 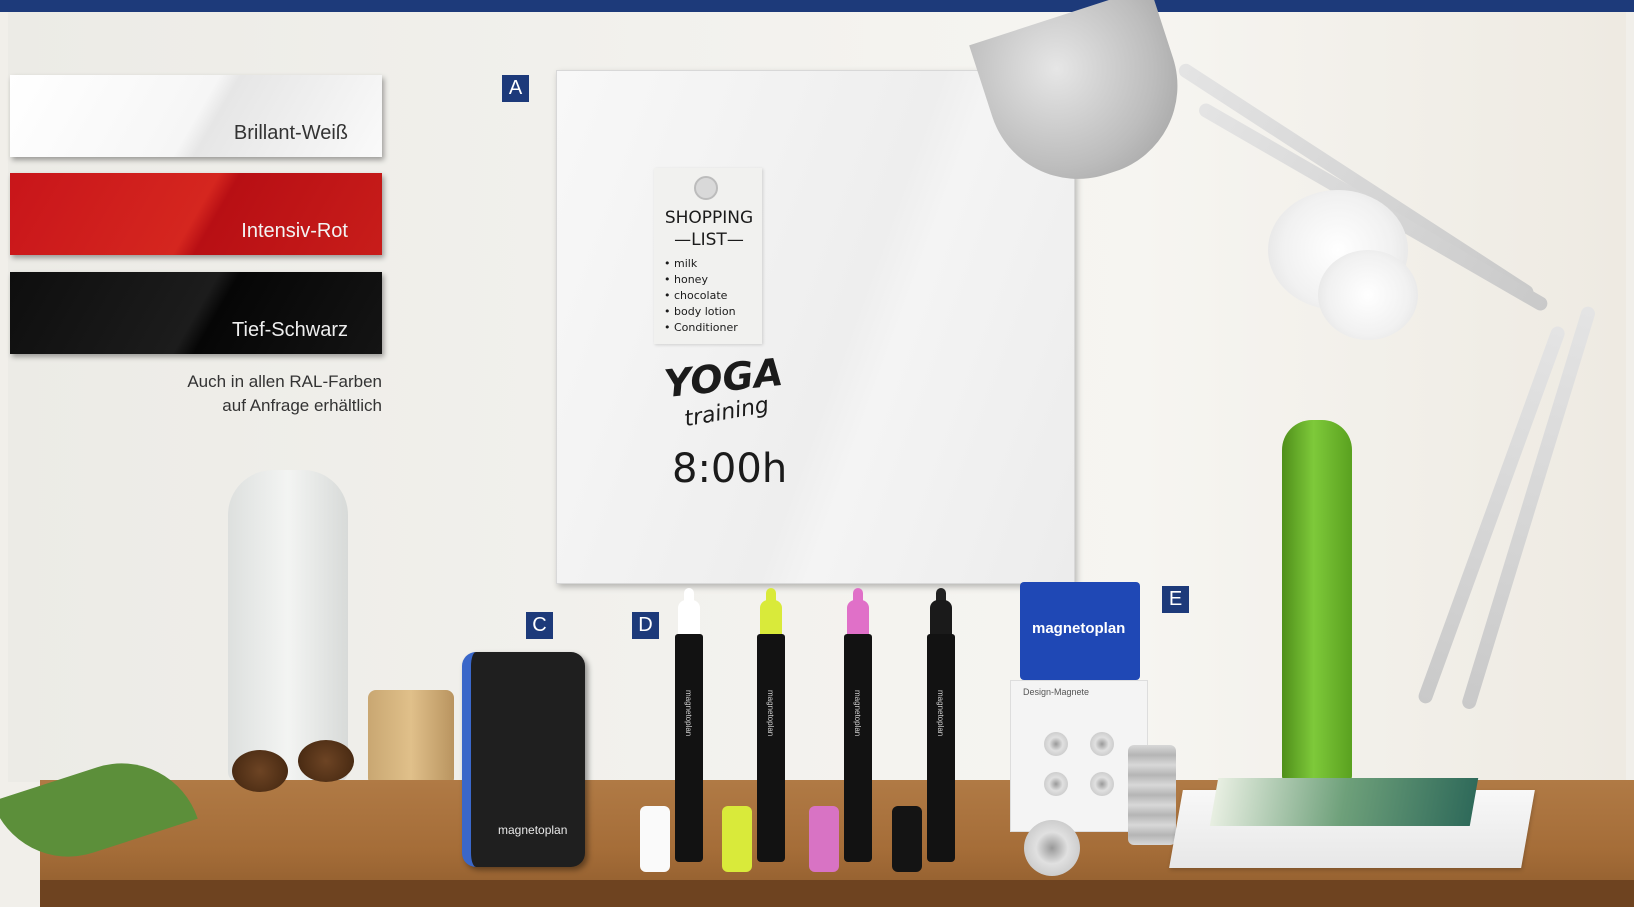 What do you see at coordinates (907, 839) in the screenshot?
I see `marker-cap-black` at bounding box center [907, 839].